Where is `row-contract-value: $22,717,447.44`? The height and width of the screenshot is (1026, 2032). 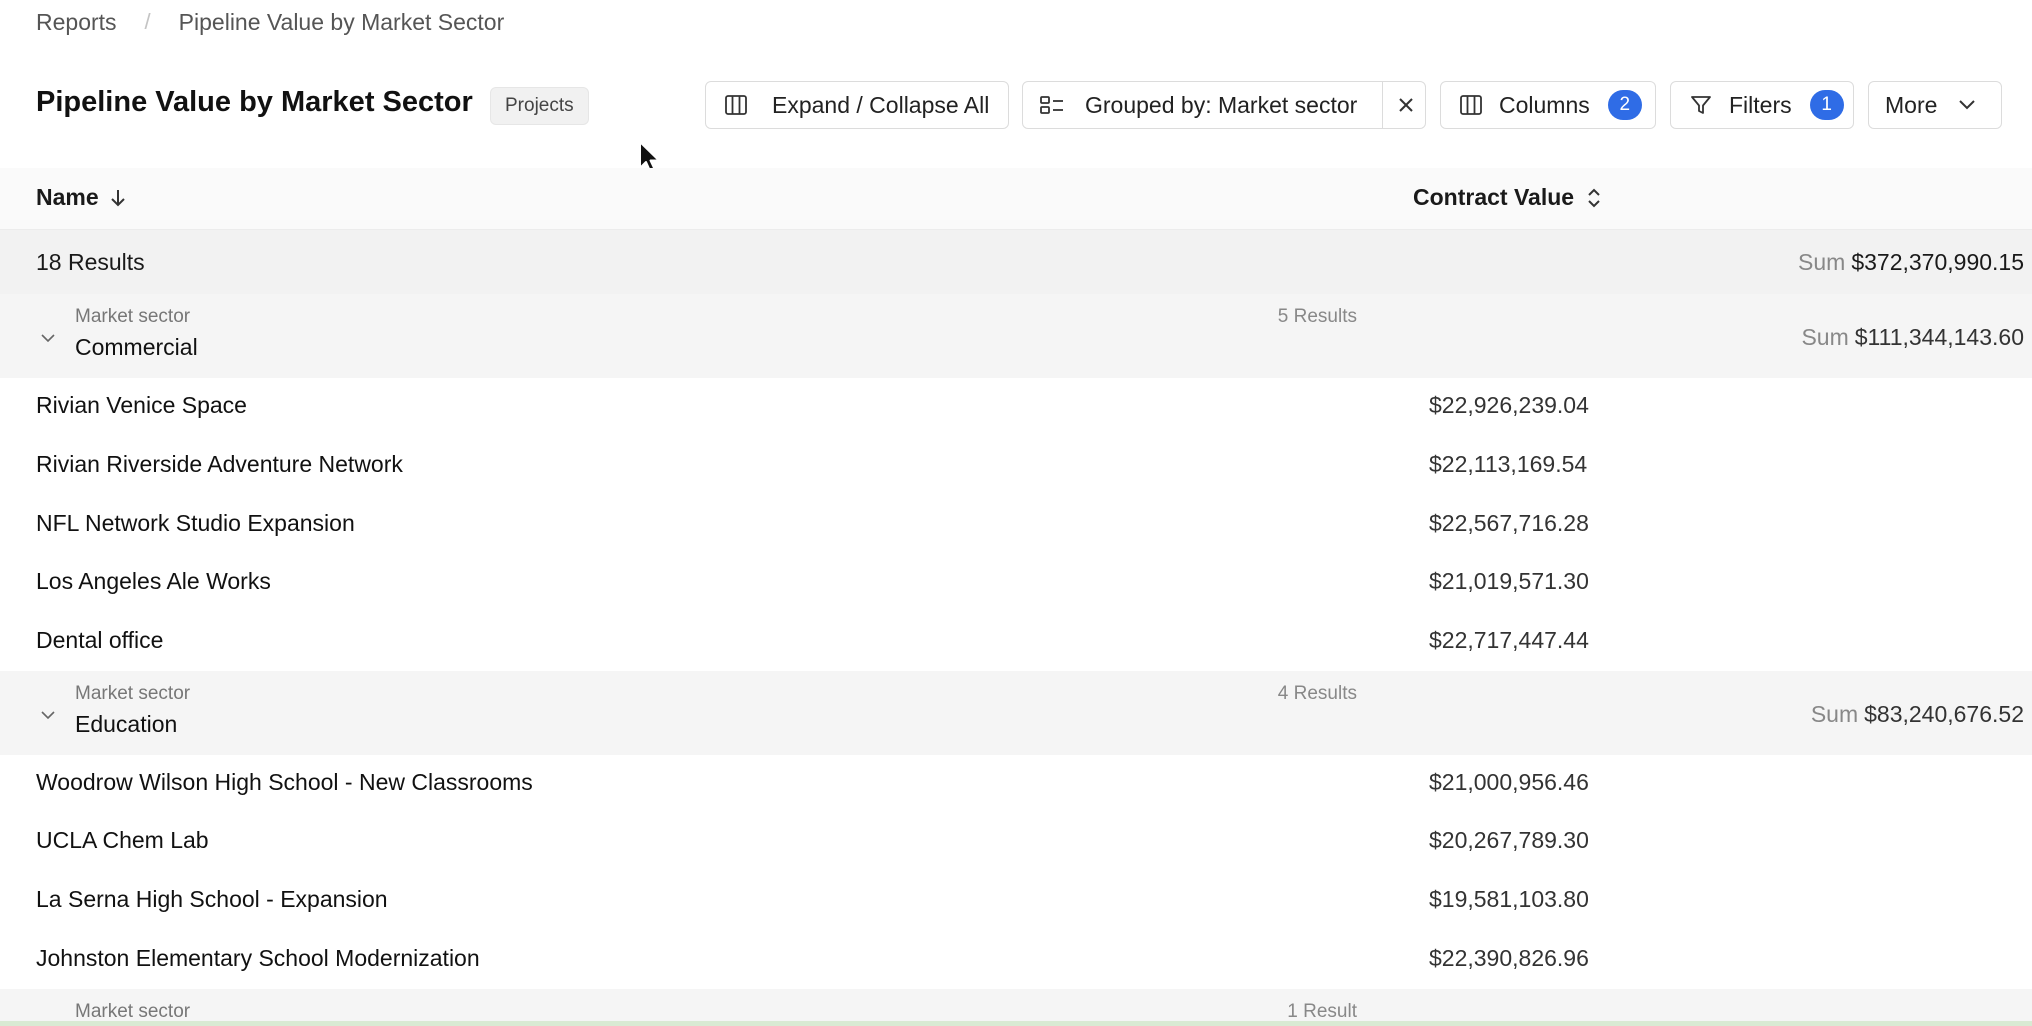 row-contract-value: $22,717,447.44 is located at coordinates (1509, 640).